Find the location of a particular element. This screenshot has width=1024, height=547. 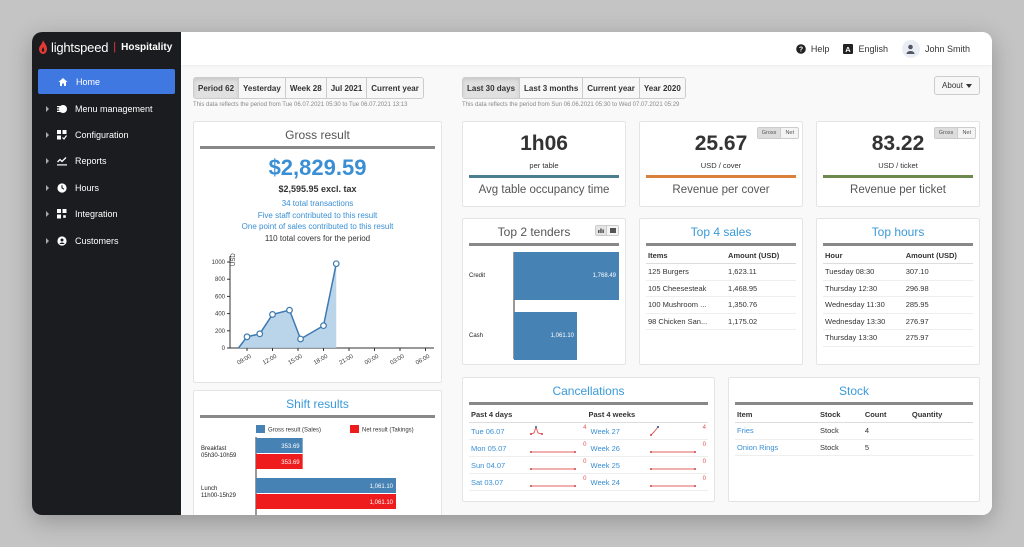

sidebar-item-menu-management: Menu management is located at coordinates (106, 108).